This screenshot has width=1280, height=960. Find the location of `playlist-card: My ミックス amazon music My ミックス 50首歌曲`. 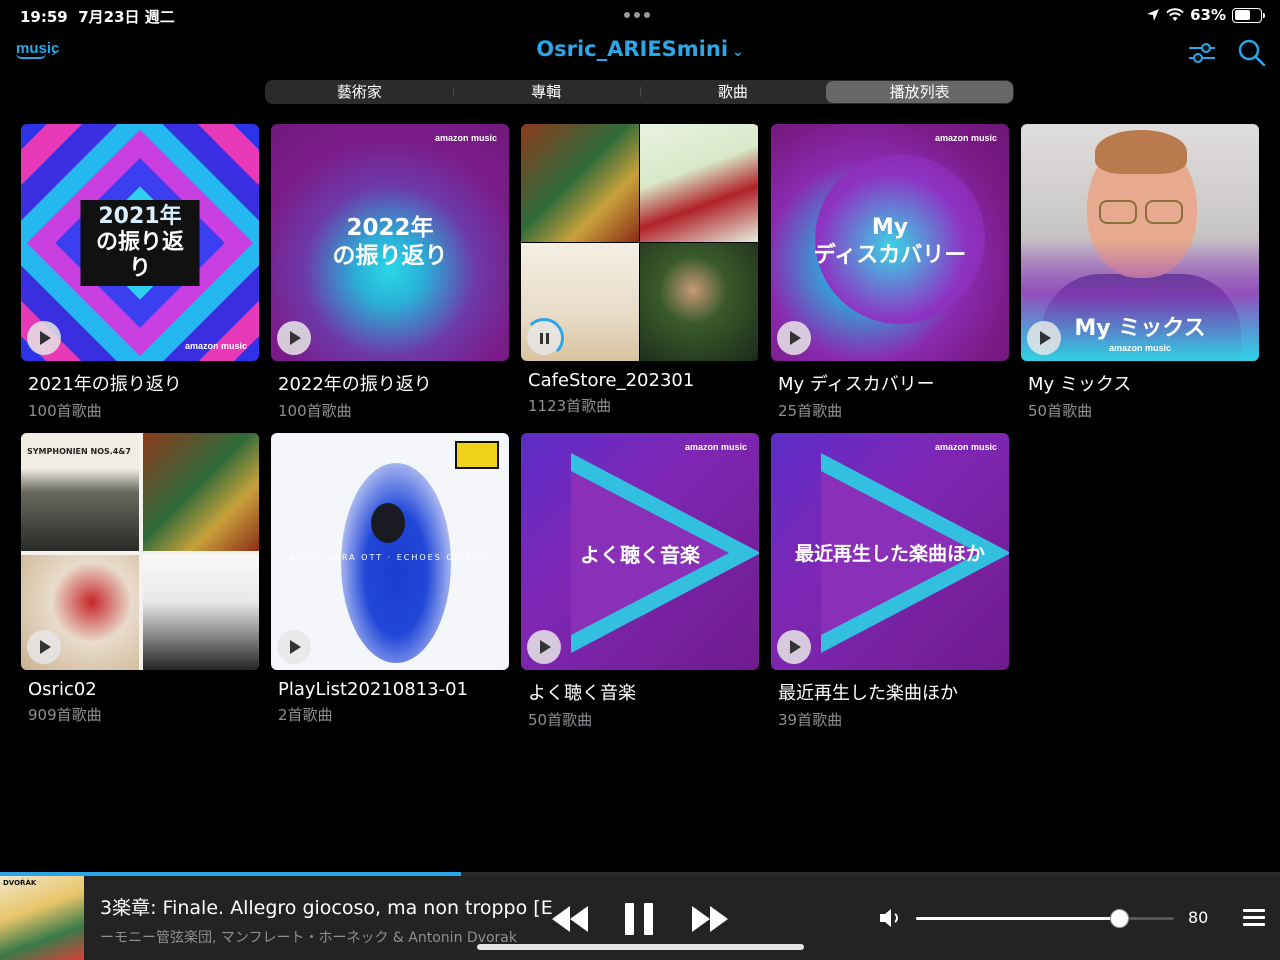

playlist-card: My ミックス amazon music My ミックス 50首歌曲 is located at coordinates (1140, 272).